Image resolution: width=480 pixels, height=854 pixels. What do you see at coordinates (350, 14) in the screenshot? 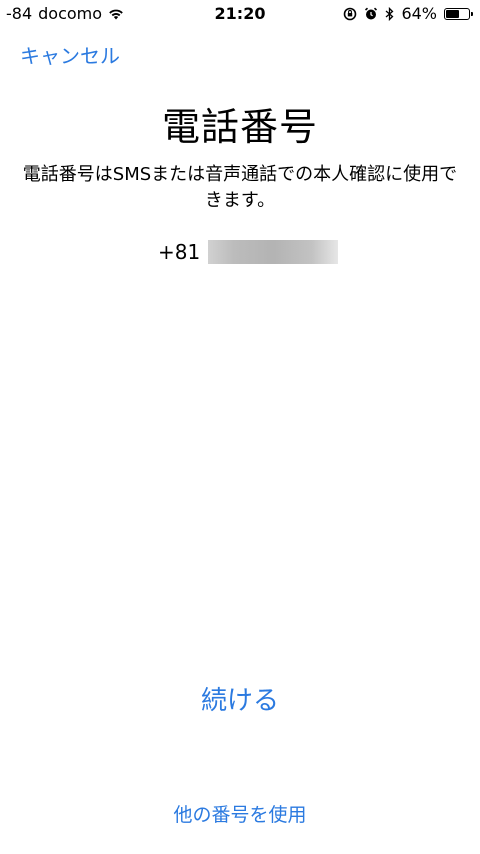
I see `rotation-lock-icon` at bounding box center [350, 14].